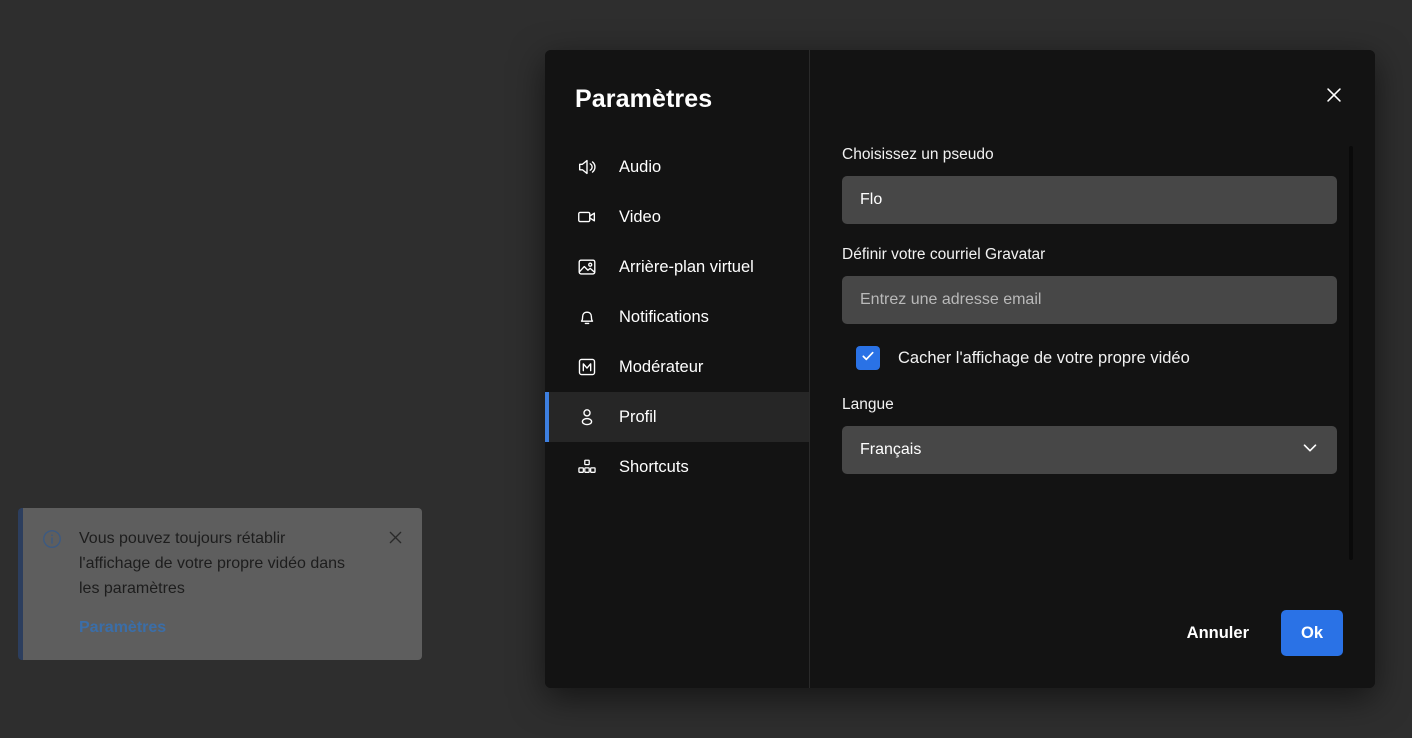 The width and height of the screenshot is (1412, 738). I want to click on gravatar-email-input, so click(1089, 300).